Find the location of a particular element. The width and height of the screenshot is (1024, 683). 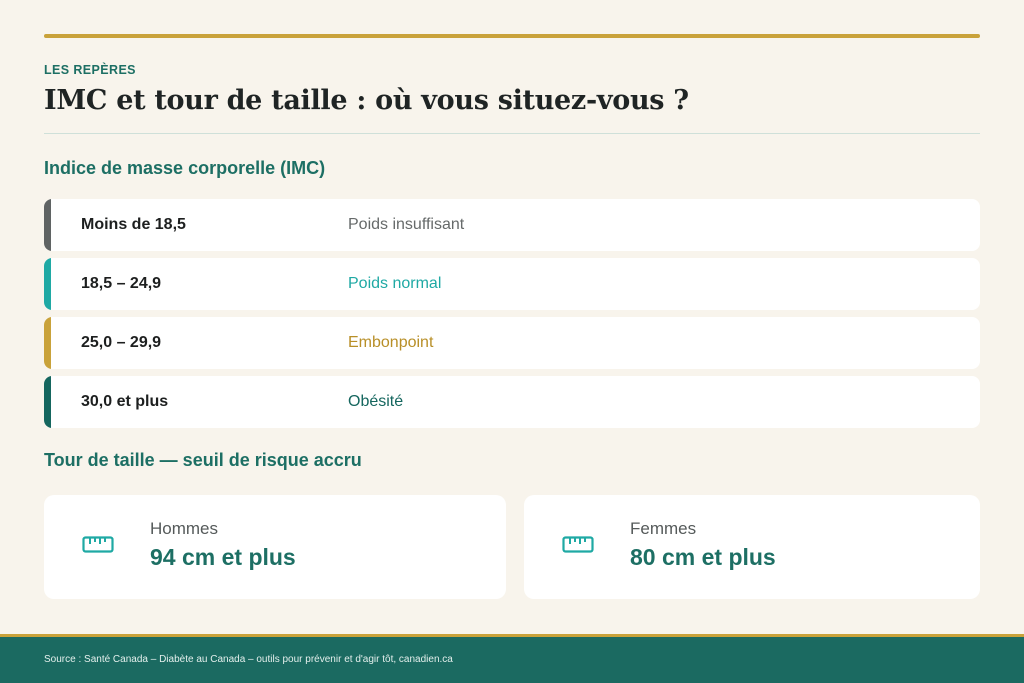

waist-group-label: Hommes is located at coordinates (184, 528).